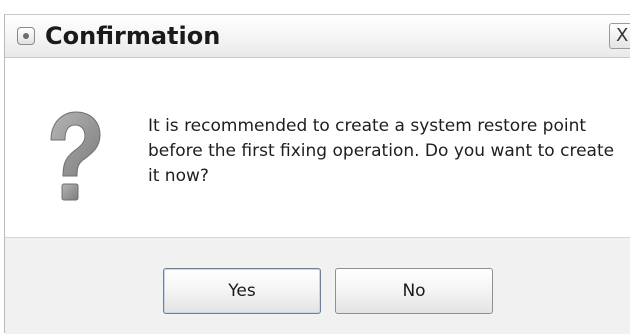 The height and width of the screenshot is (334, 630). Describe the element at coordinates (317, 36) in the screenshot. I see `title-bar: Confirmation X` at that location.